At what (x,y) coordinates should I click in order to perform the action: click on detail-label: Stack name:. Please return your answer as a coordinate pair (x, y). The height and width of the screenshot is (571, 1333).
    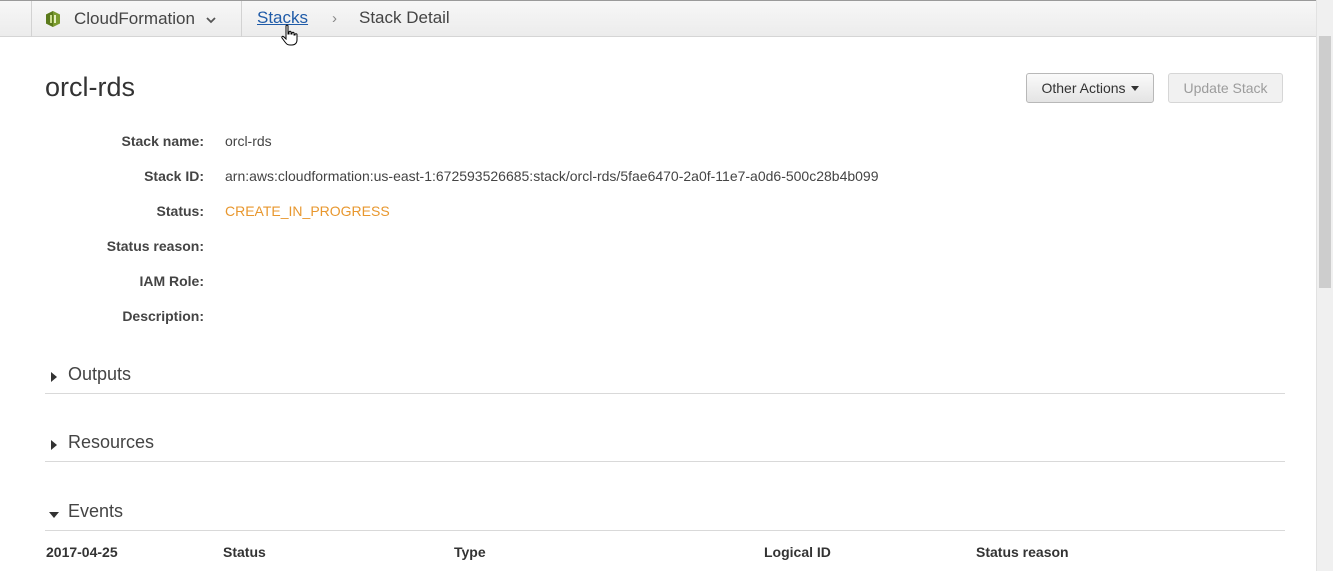
    Looking at the image, I should click on (162, 141).